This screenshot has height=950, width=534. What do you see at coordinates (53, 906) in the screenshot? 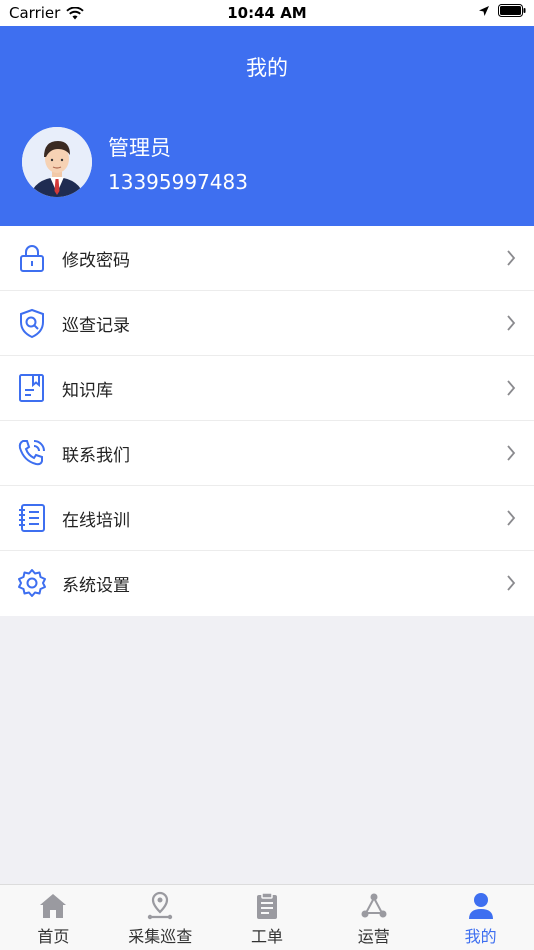
I see `home-icon` at bounding box center [53, 906].